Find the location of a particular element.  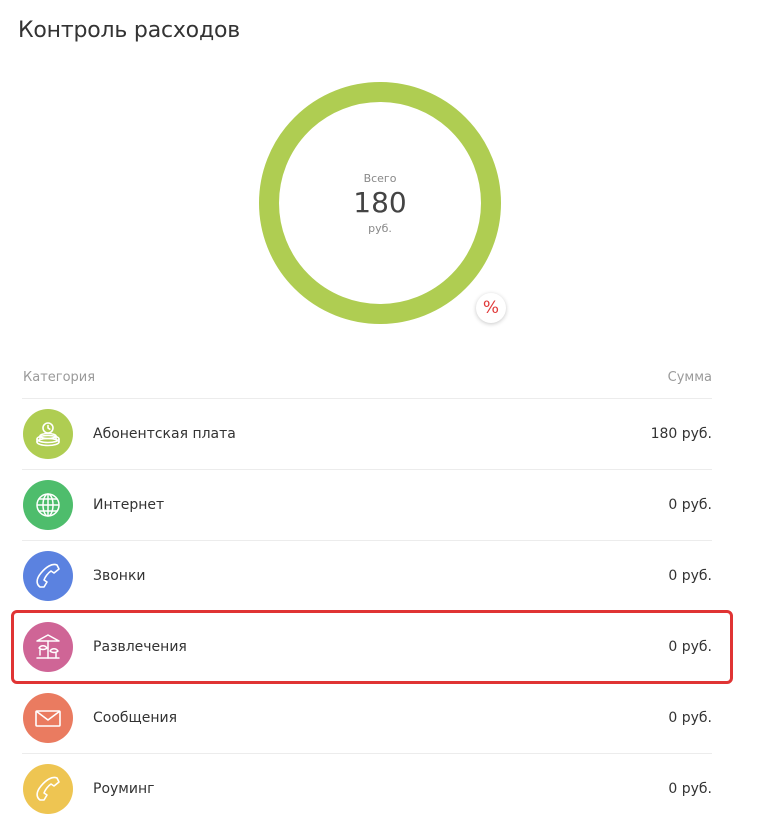

category-label: Абонентская плата is located at coordinates (164, 434).